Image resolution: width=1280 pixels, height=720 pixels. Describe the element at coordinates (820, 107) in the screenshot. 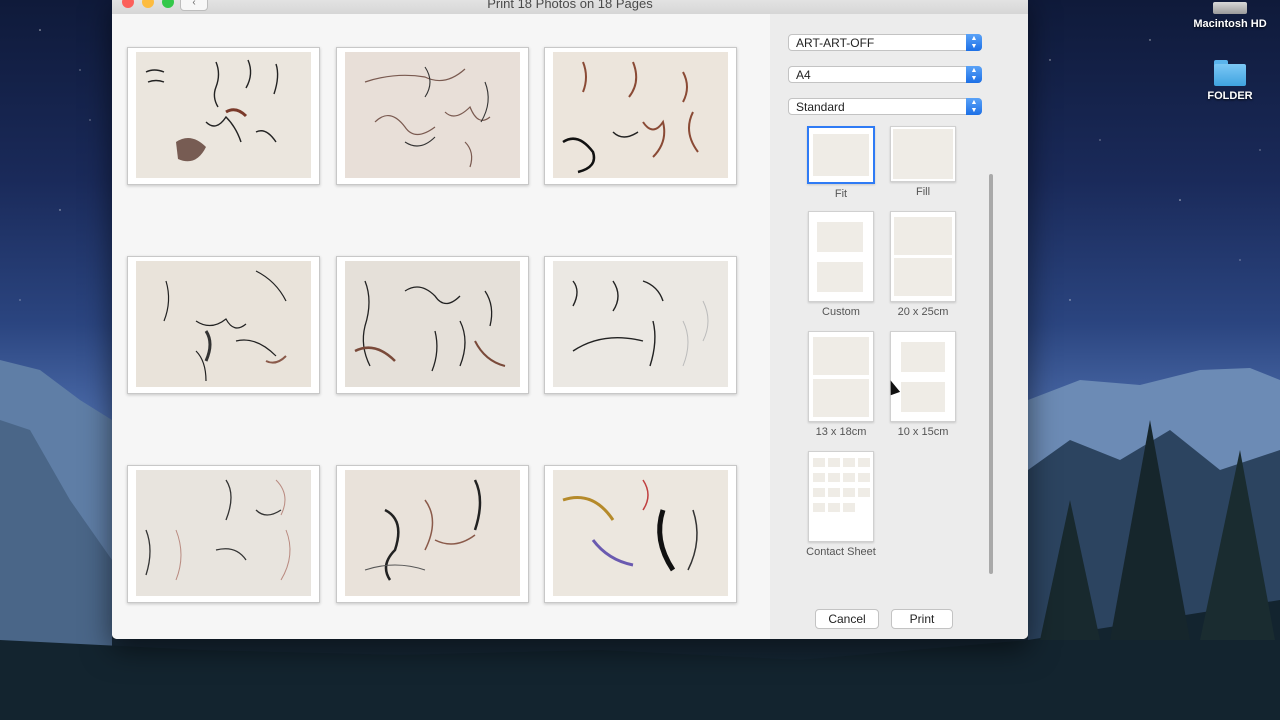

I see `quality-value: Standard` at that location.